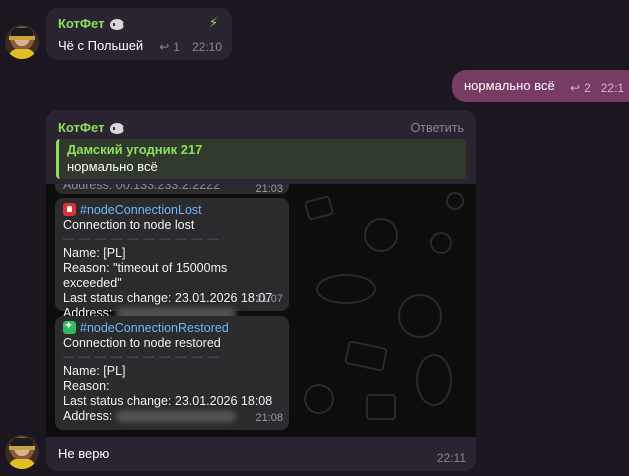 The height and width of the screenshot is (476, 629). I want to click on hashtag-link: #nodeConnectionRestored, so click(154, 328).